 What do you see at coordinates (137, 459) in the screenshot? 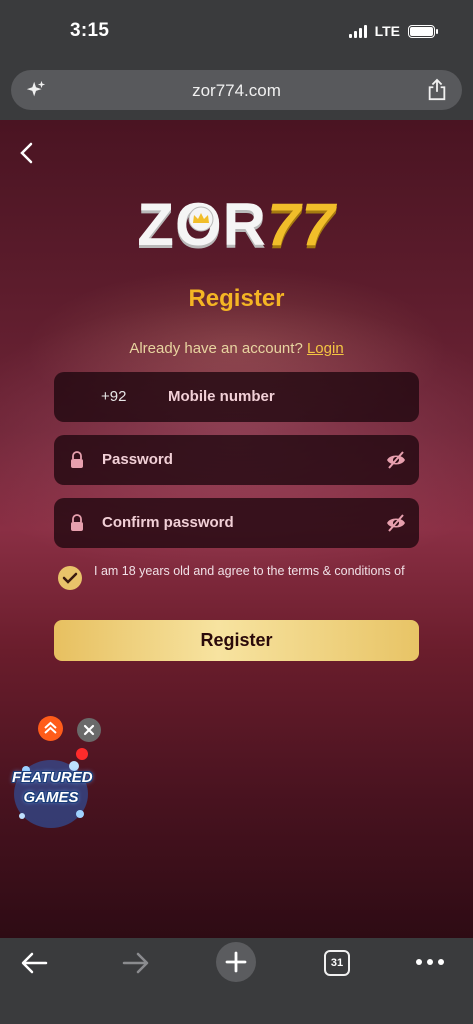
I see `password-placeholder: Password` at bounding box center [137, 459].